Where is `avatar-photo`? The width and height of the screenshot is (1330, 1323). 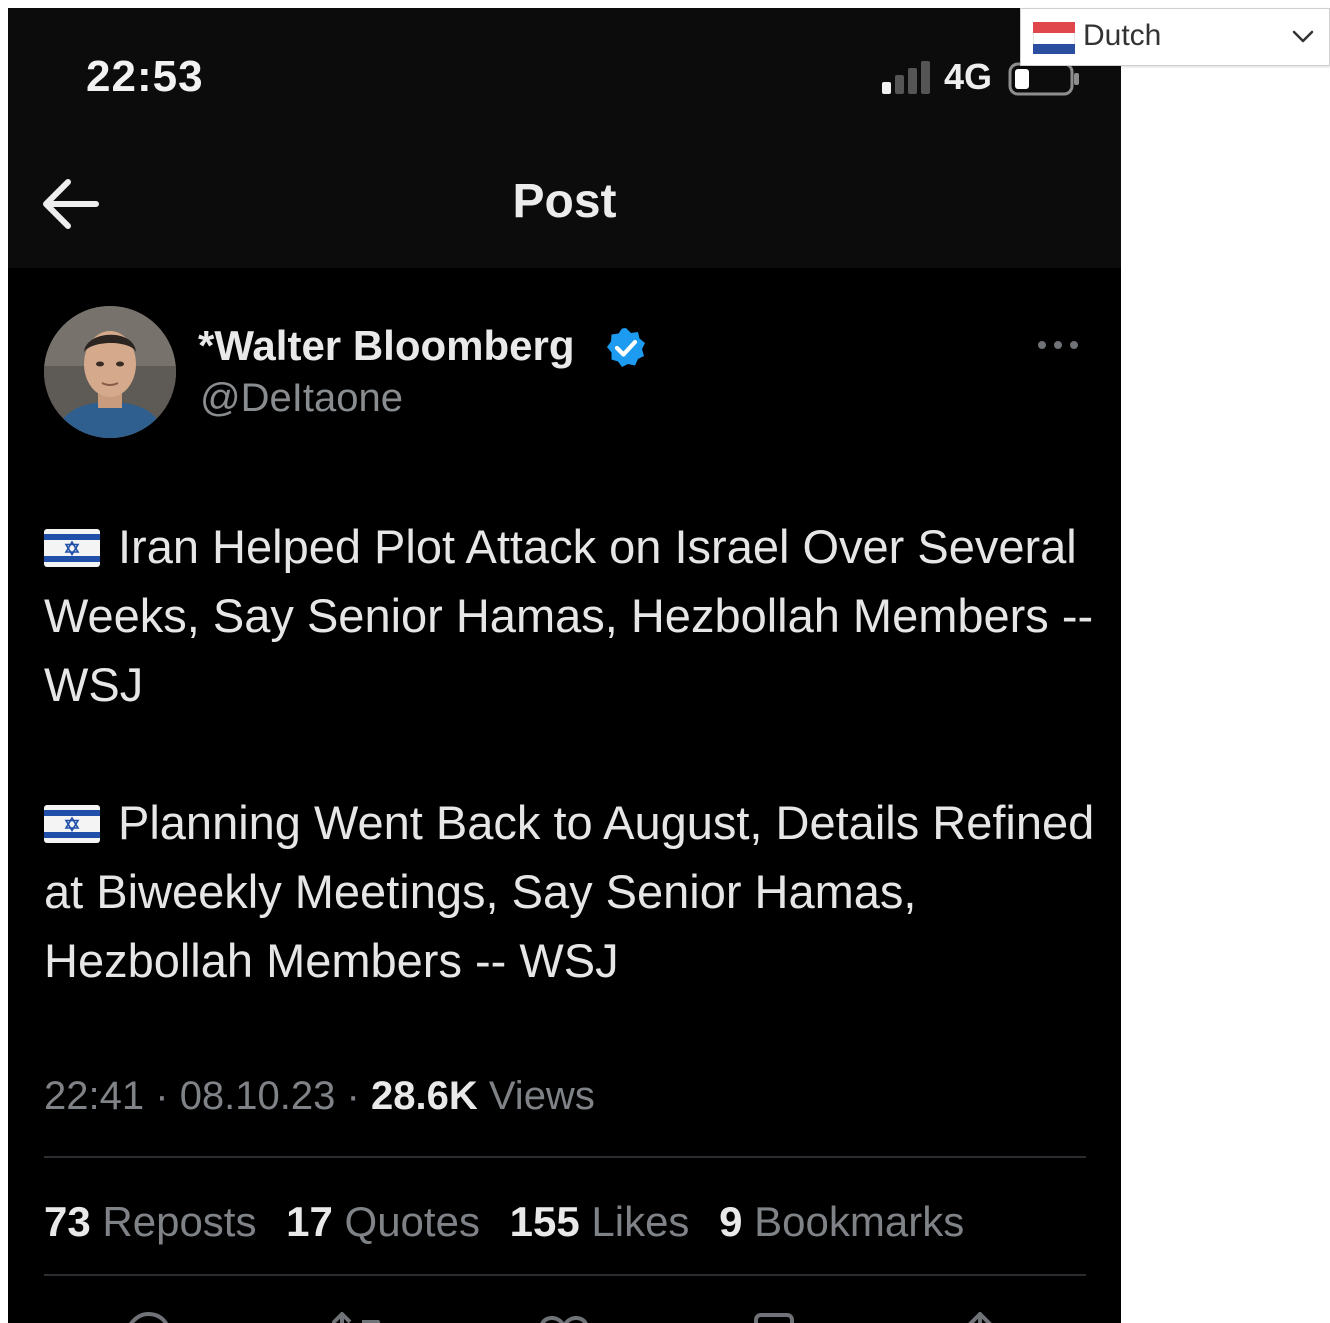 avatar-photo is located at coordinates (110, 372).